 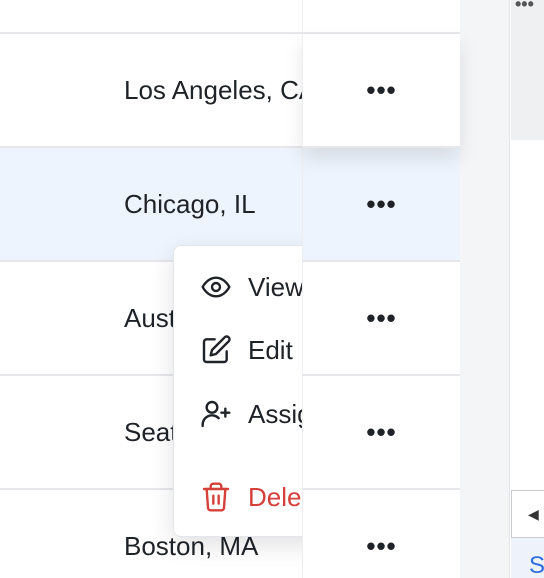 I want to click on panel-footer-link: S, so click(x=536, y=565).